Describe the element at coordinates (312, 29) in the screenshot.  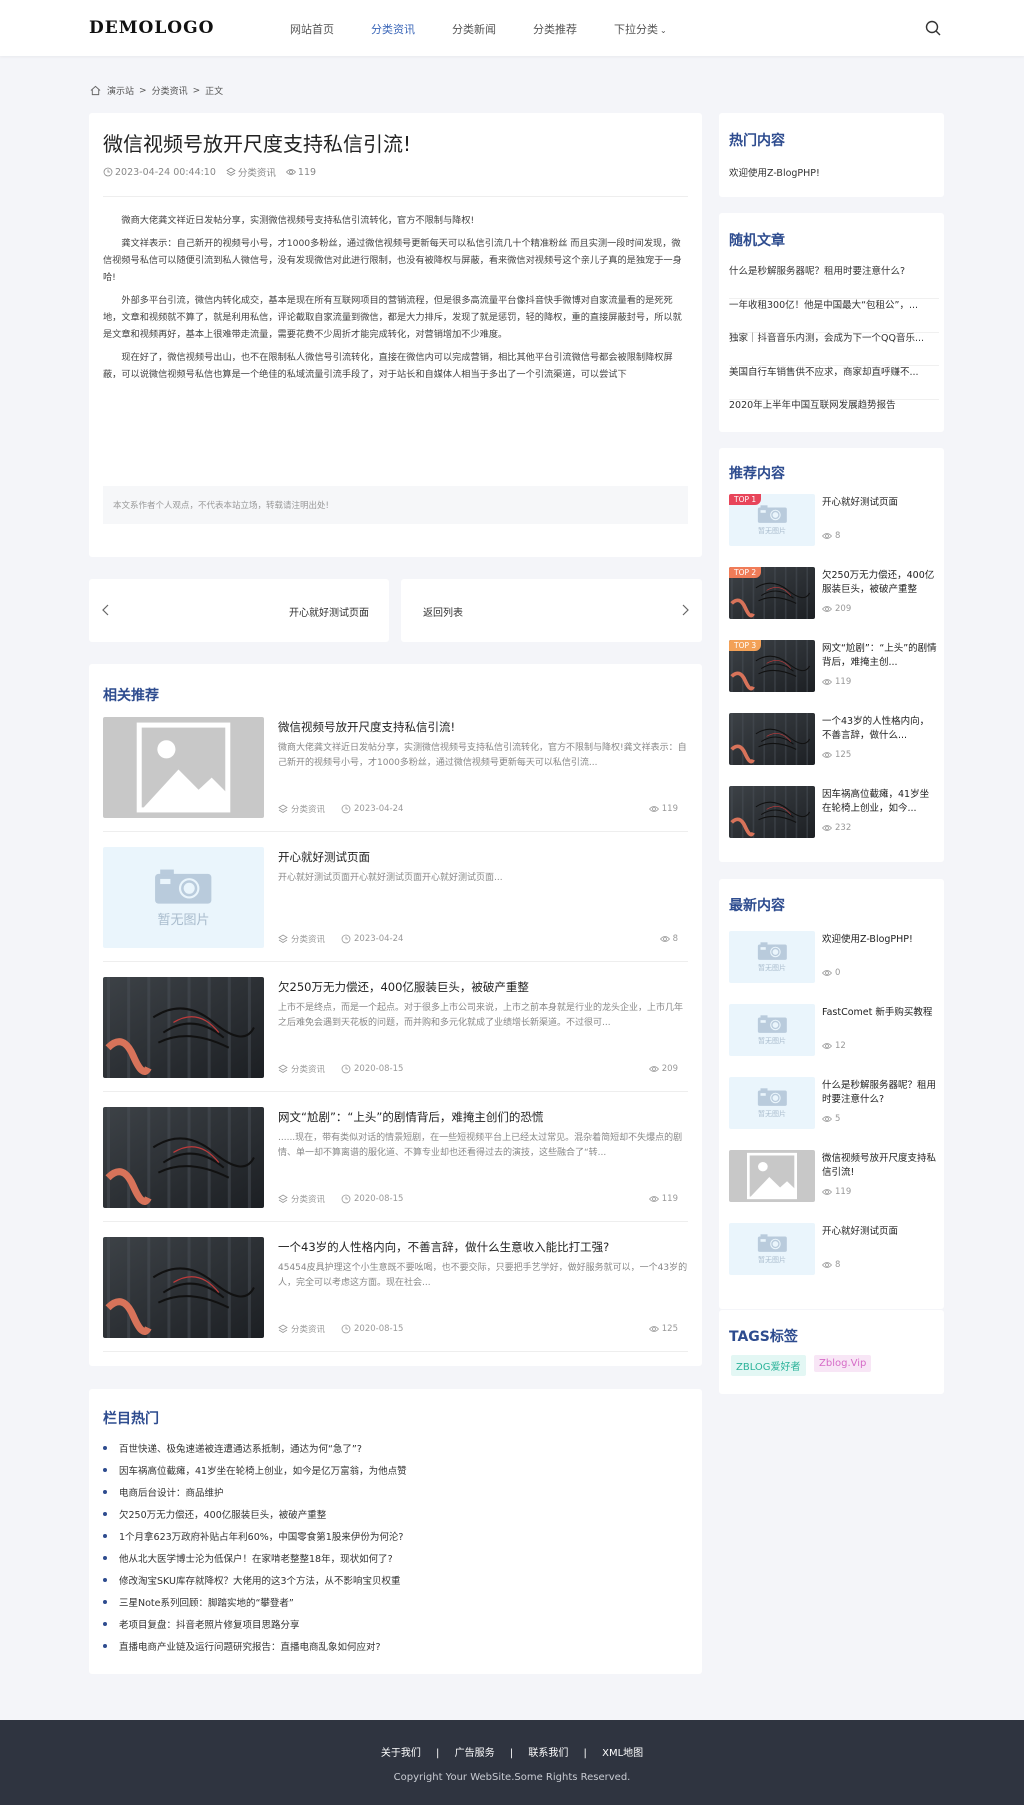
I see `nav-item-home: 网站首页` at that location.